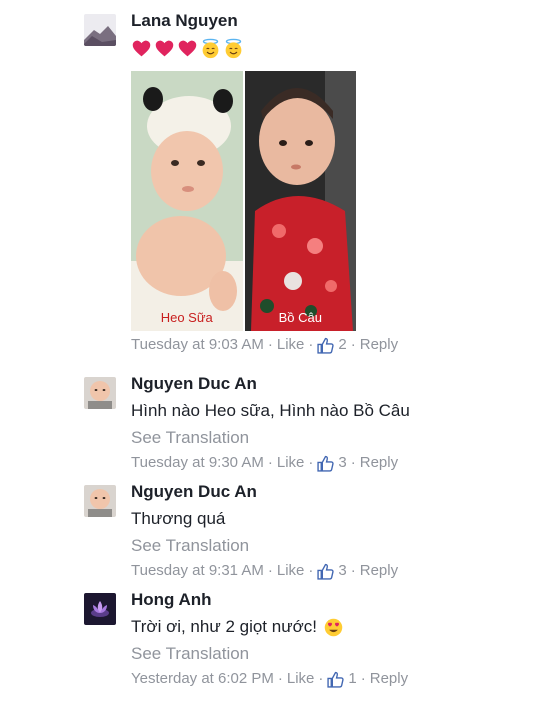 Image resolution: width=540 pixels, height=702 pixels. Describe the element at coordinates (186, 317) in the screenshot. I see `photo-caption: Heo Sữa` at that location.